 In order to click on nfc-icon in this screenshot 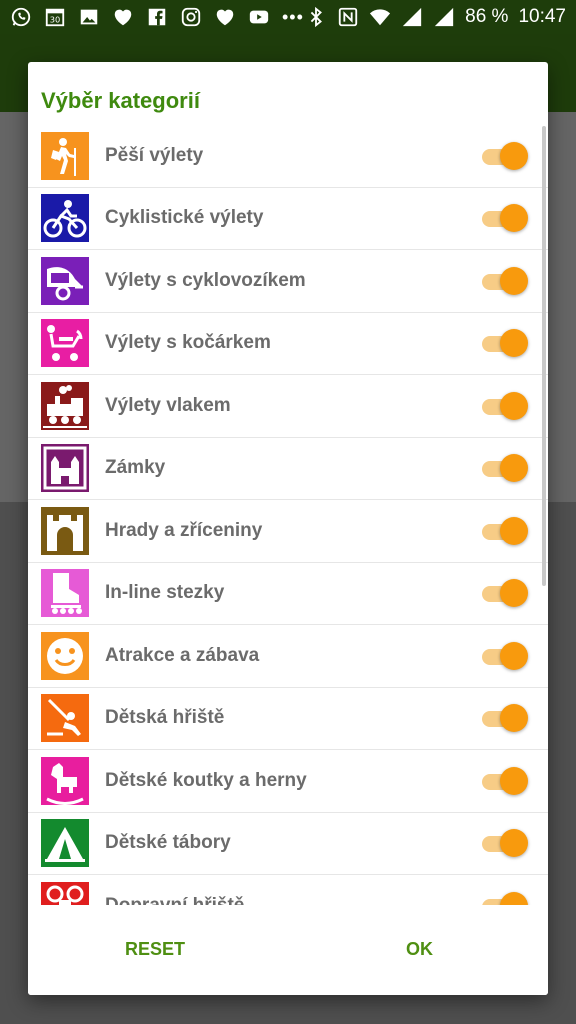, I will do `click(348, 17)`.